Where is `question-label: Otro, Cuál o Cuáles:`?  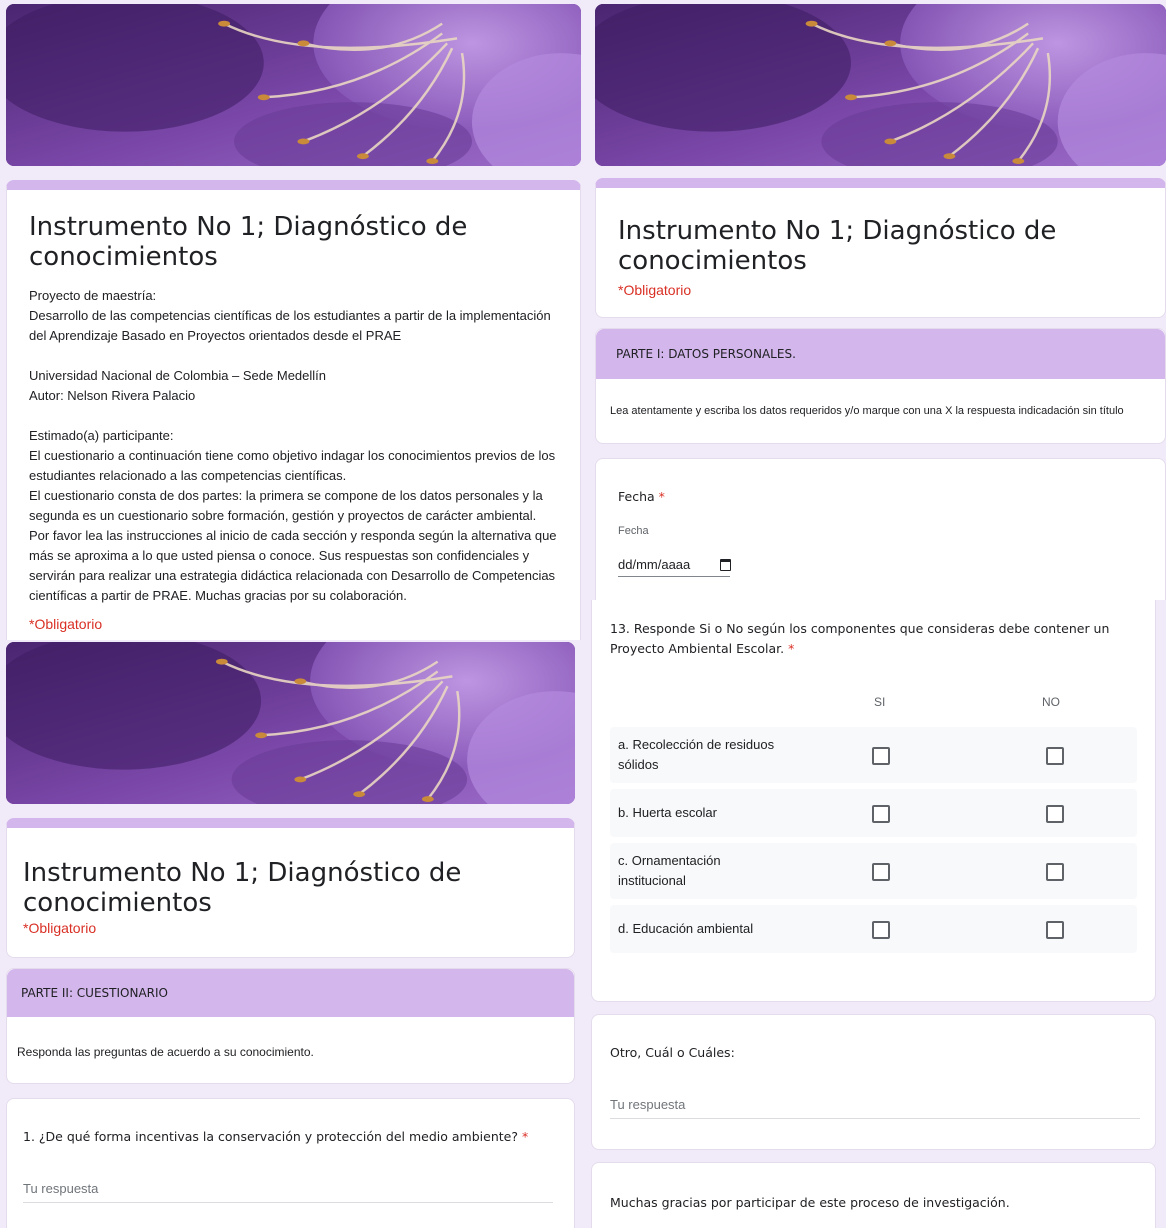 question-label: Otro, Cuál o Cuáles: is located at coordinates (672, 1052).